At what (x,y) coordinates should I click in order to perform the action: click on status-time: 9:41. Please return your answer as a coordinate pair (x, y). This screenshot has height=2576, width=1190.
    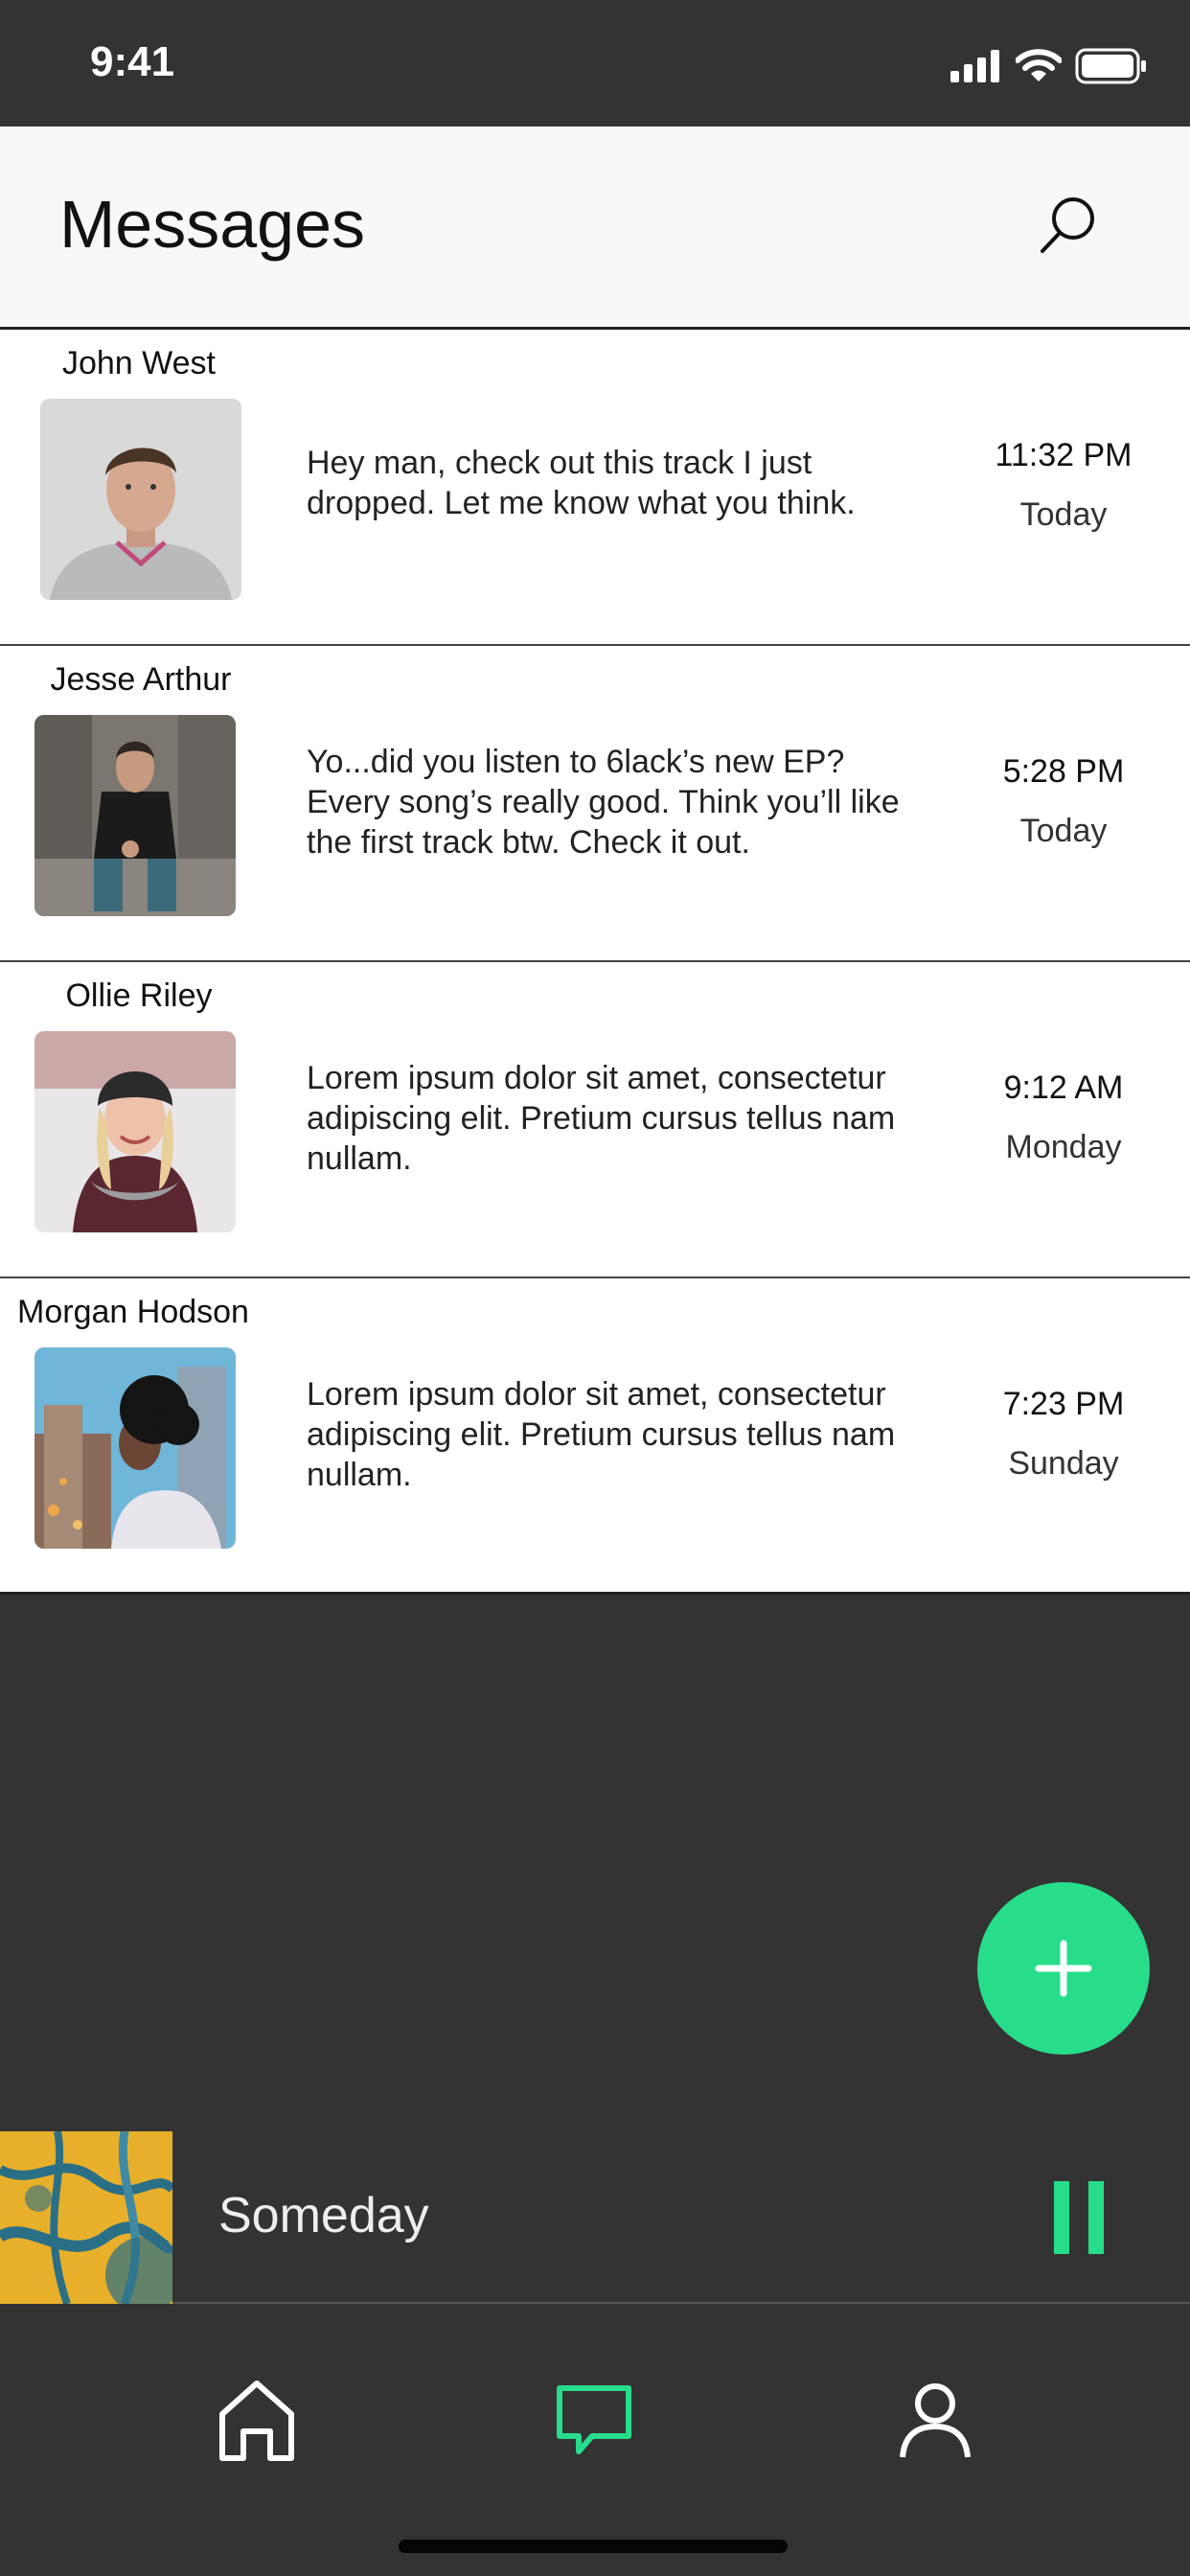
    Looking at the image, I should click on (132, 62).